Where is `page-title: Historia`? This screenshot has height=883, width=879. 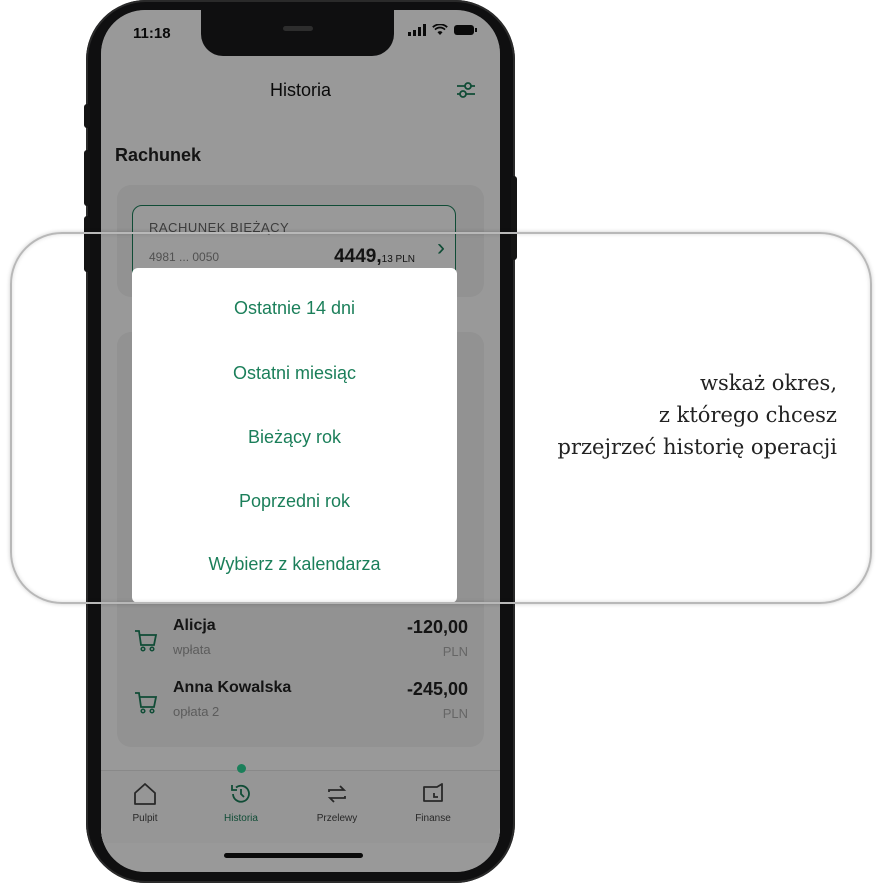 page-title: Historia is located at coordinates (300, 90).